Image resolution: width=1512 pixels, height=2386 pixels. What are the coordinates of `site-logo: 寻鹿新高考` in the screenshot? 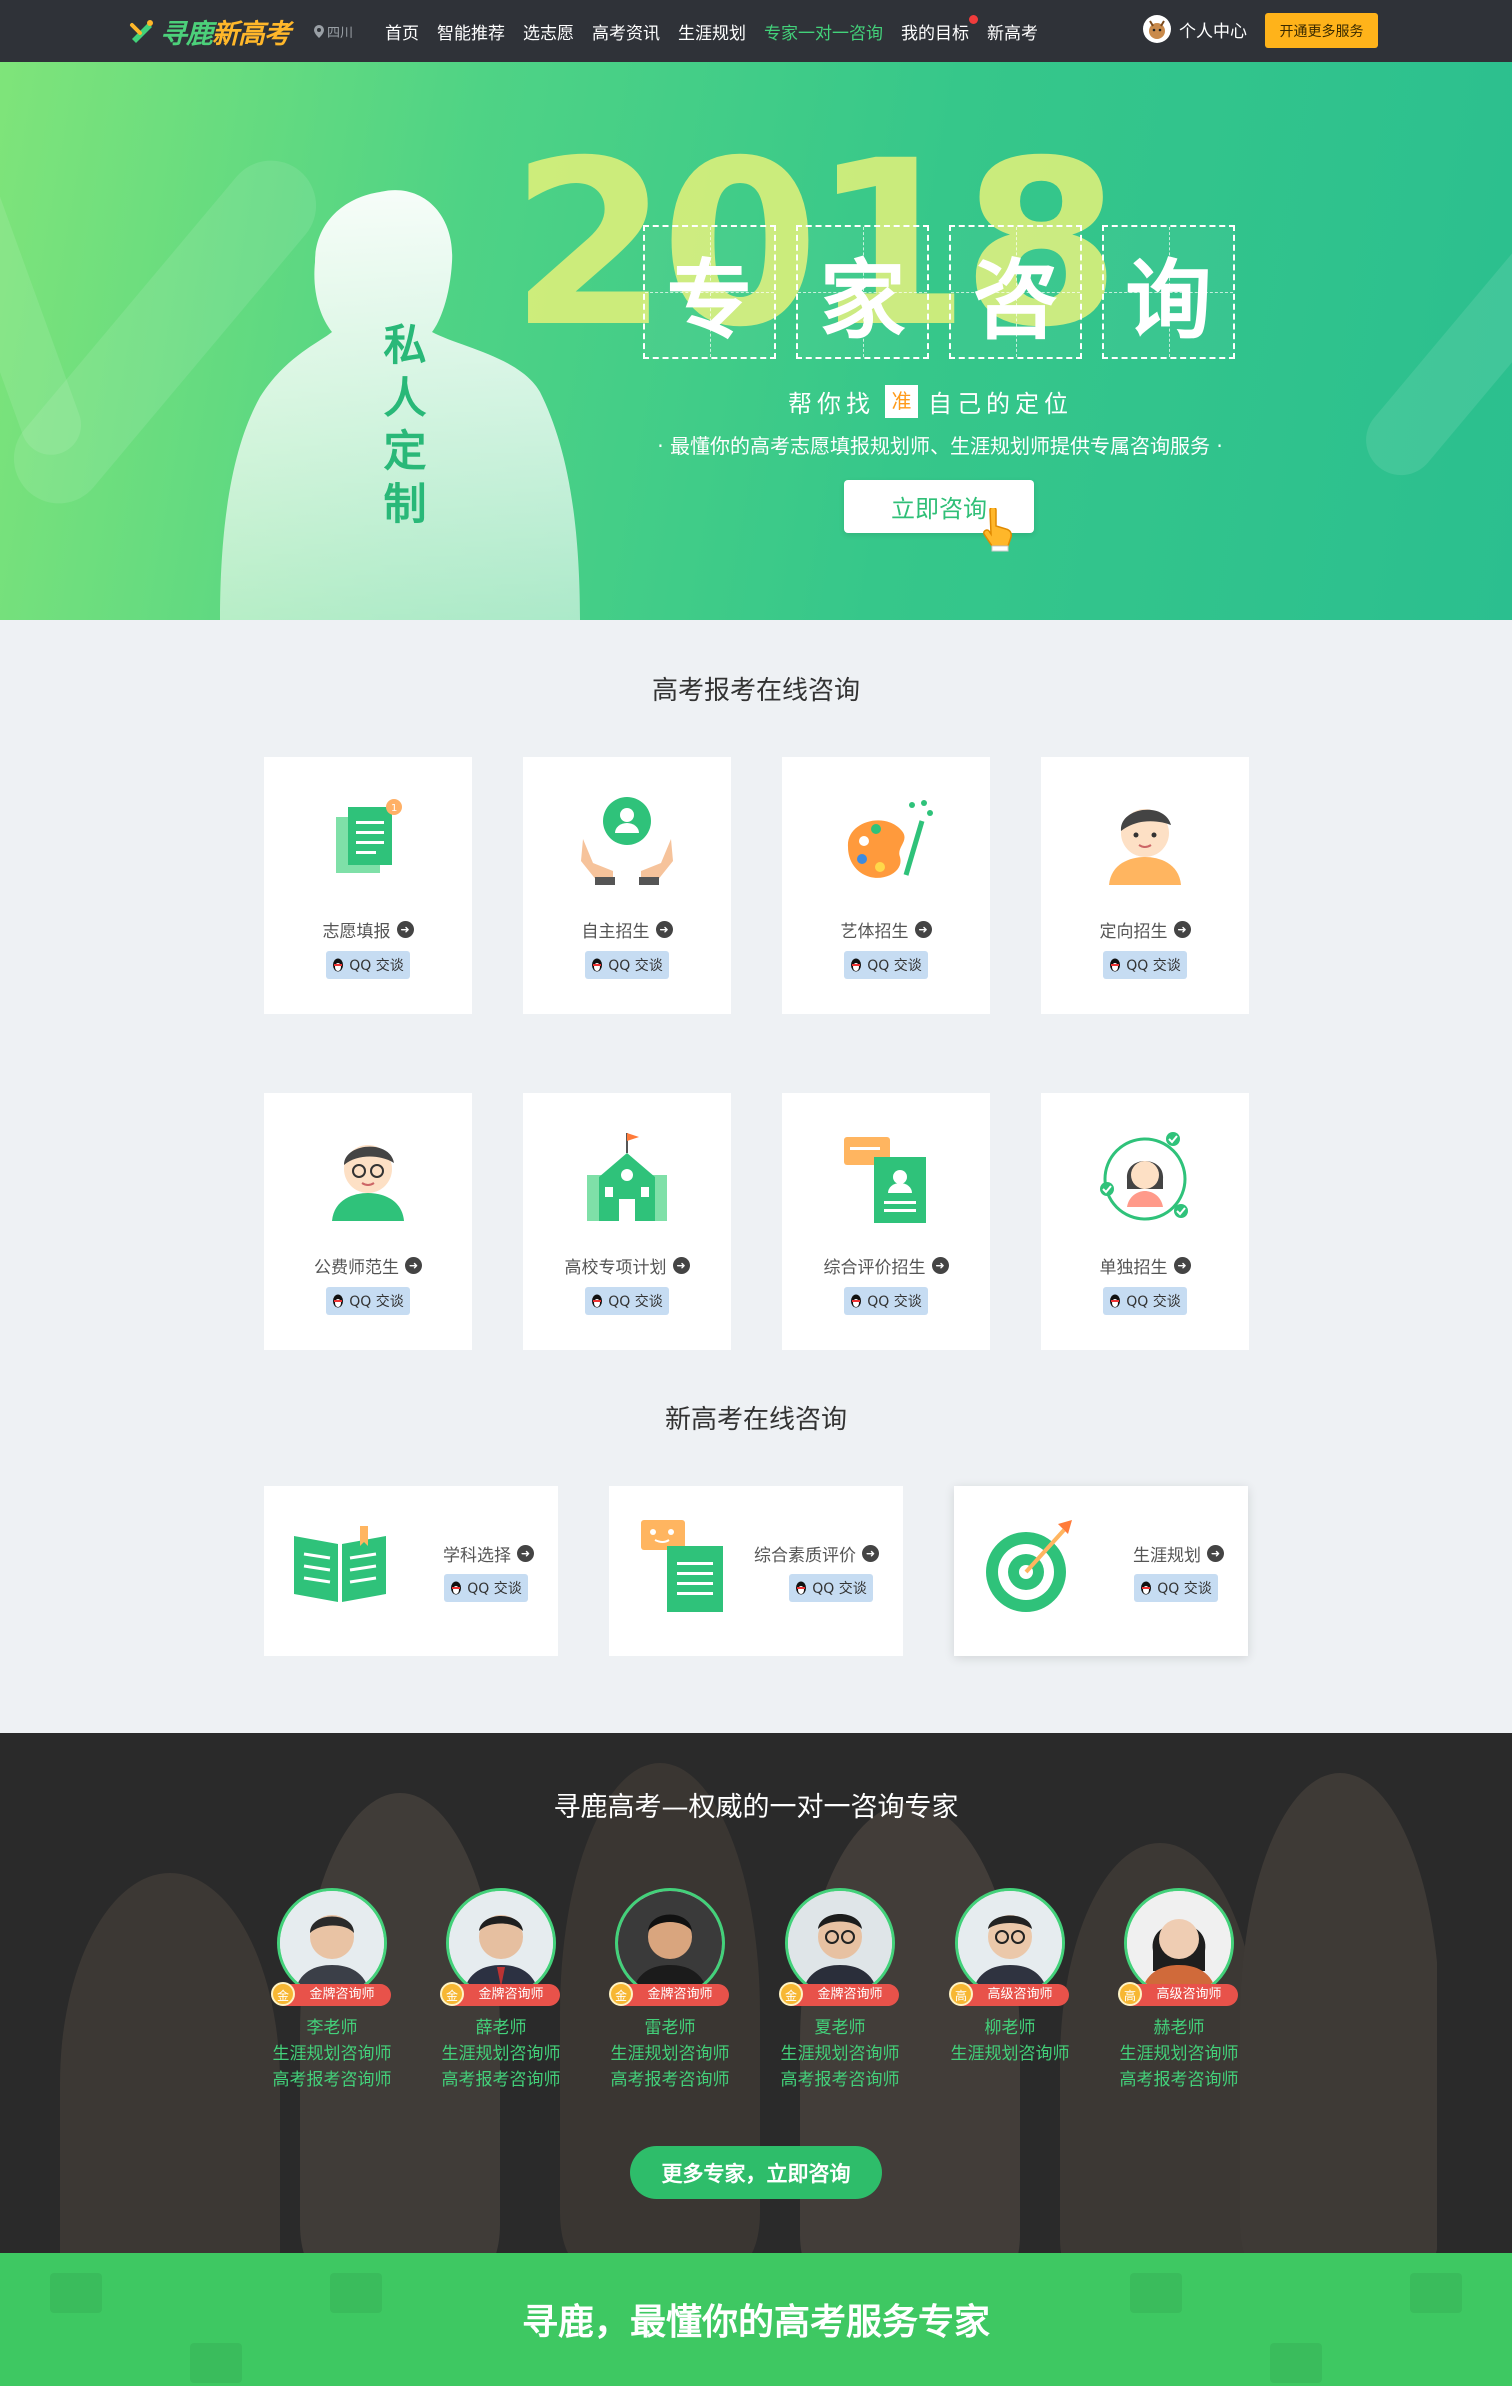 It's located at (209, 32).